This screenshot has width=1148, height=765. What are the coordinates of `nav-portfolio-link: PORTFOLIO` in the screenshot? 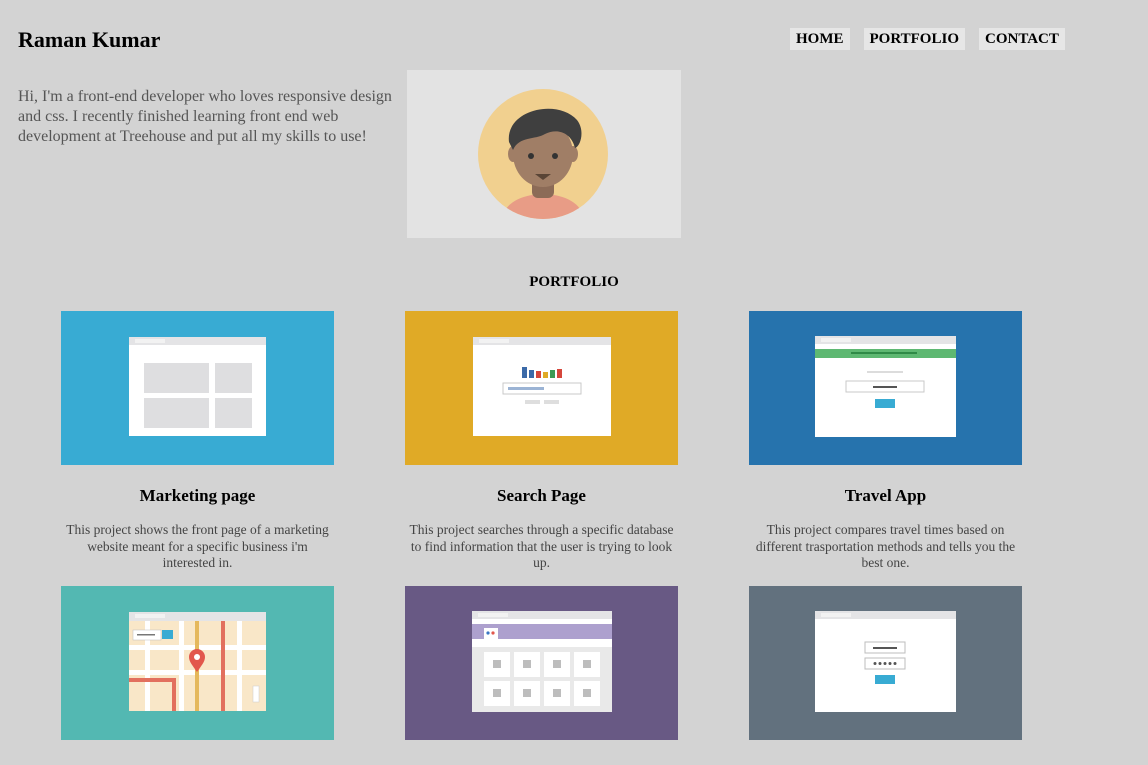 It's located at (914, 39).